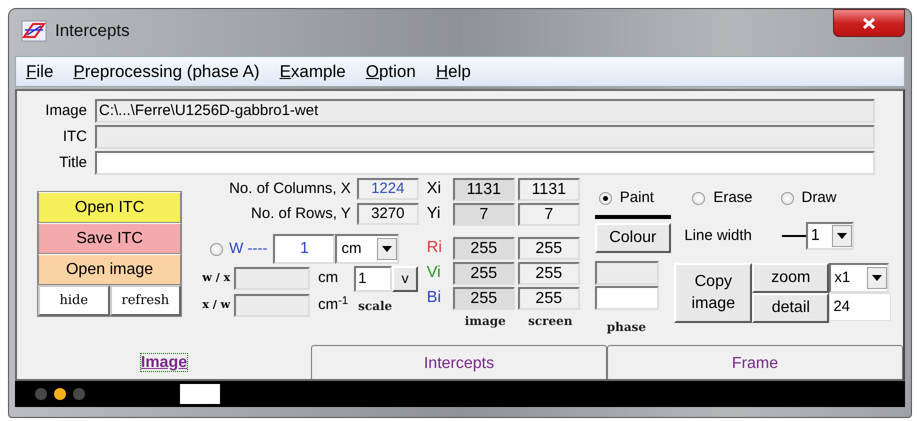 The image size is (917, 421). Describe the element at coordinates (391, 71) in the screenshot. I see `menu-item: Option` at that location.